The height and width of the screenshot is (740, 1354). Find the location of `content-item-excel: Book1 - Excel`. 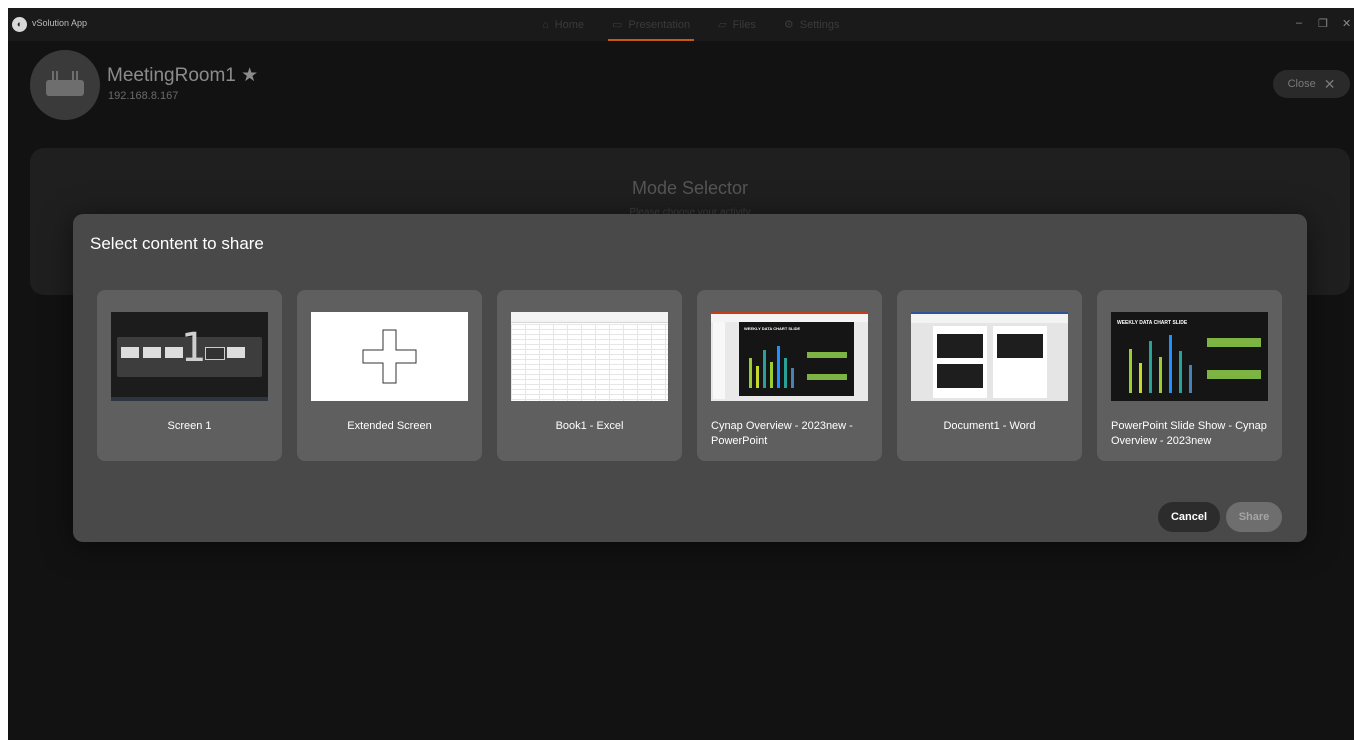

content-item-excel: Book1 - Excel is located at coordinates (589, 375).